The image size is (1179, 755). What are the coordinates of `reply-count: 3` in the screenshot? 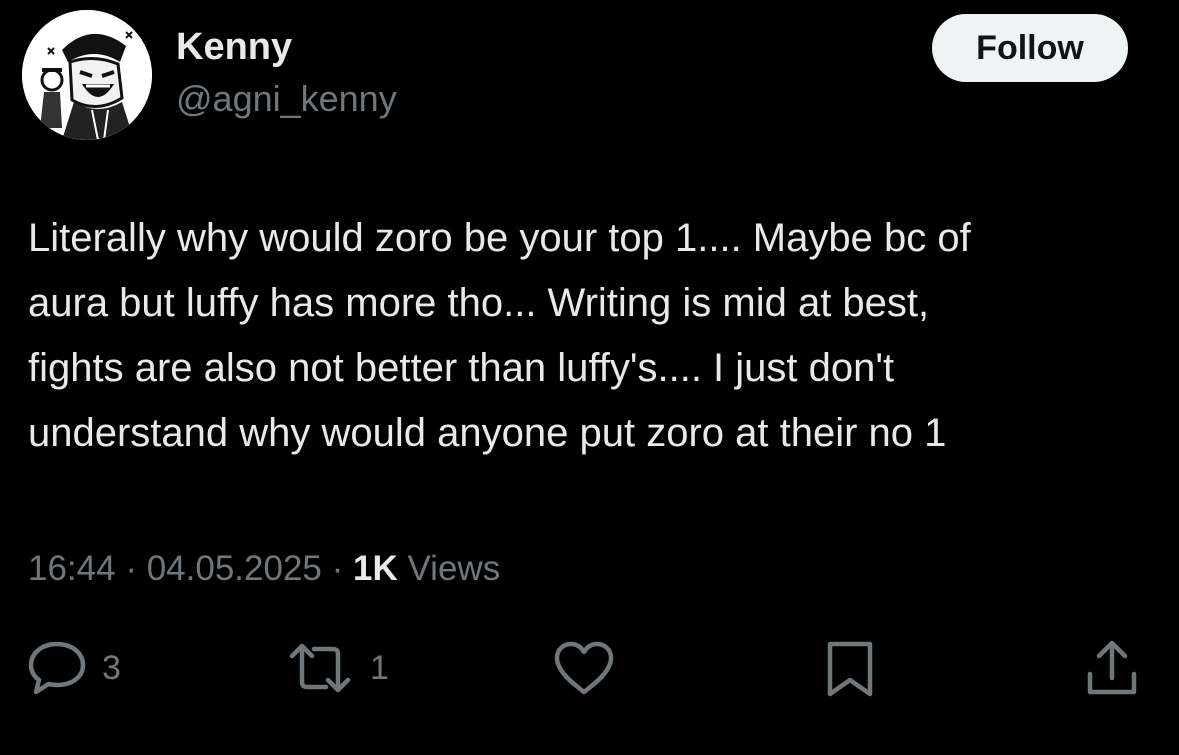 It's located at (111, 668).